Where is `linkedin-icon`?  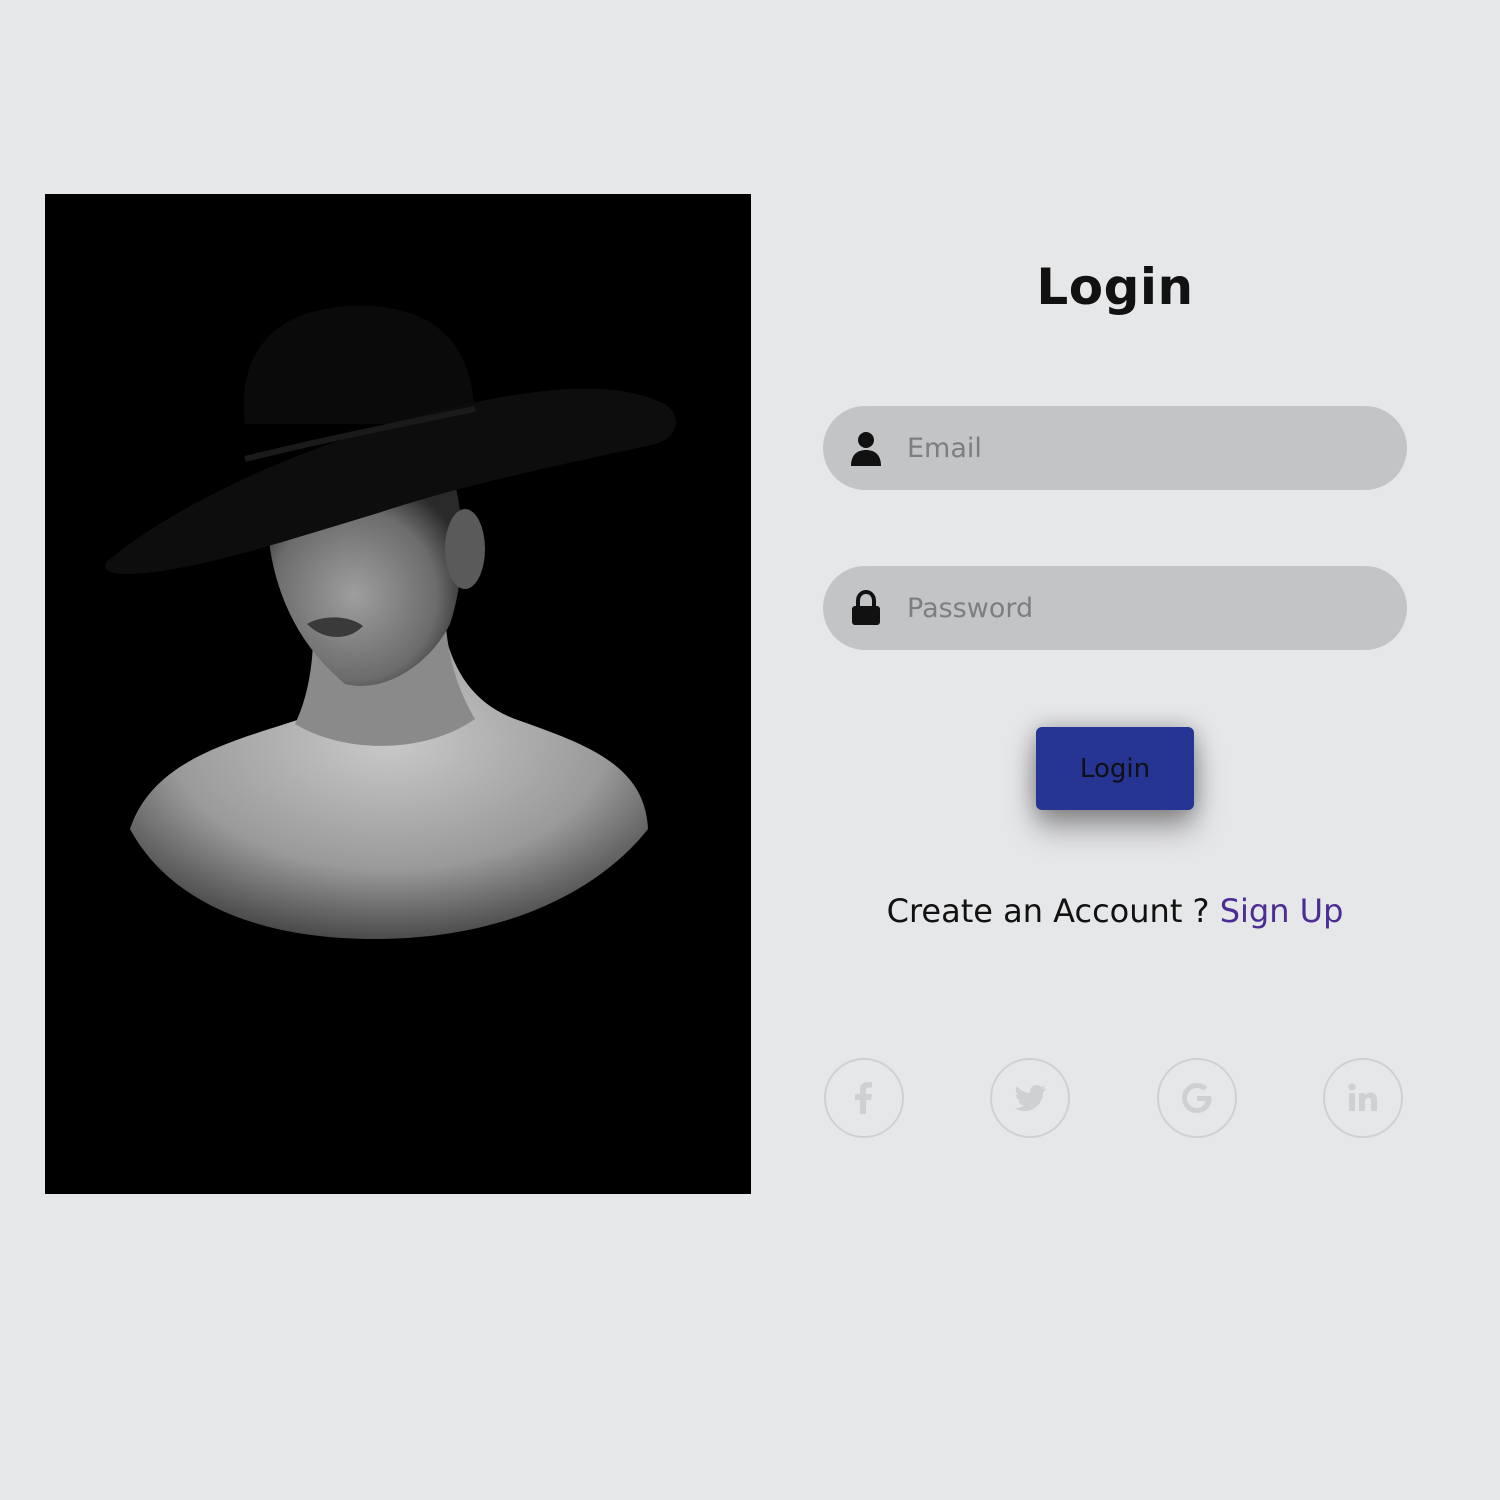
linkedin-icon is located at coordinates (1363, 1098).